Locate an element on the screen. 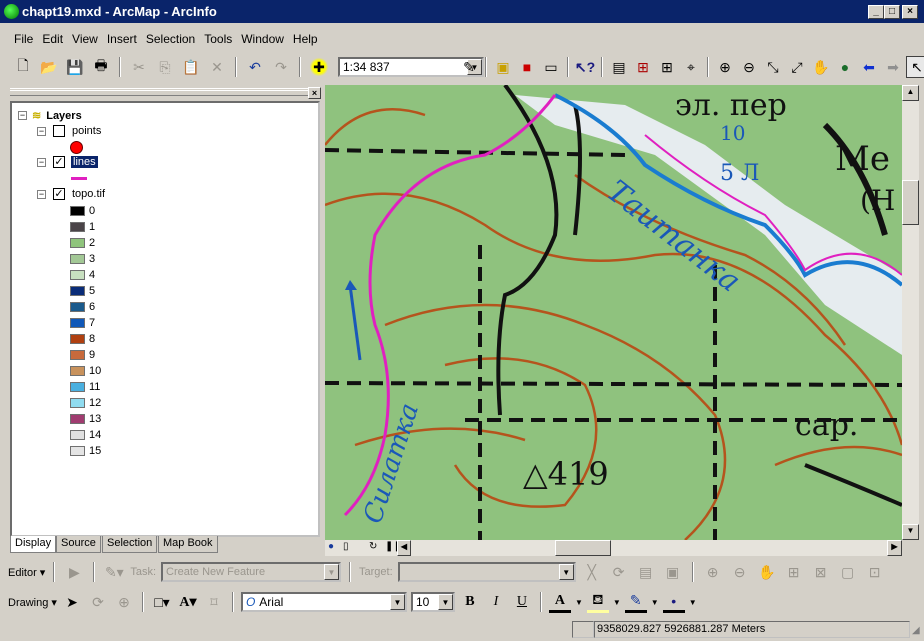  drawing-menu: Drawing ▾ is located at coordinates (32, 602).